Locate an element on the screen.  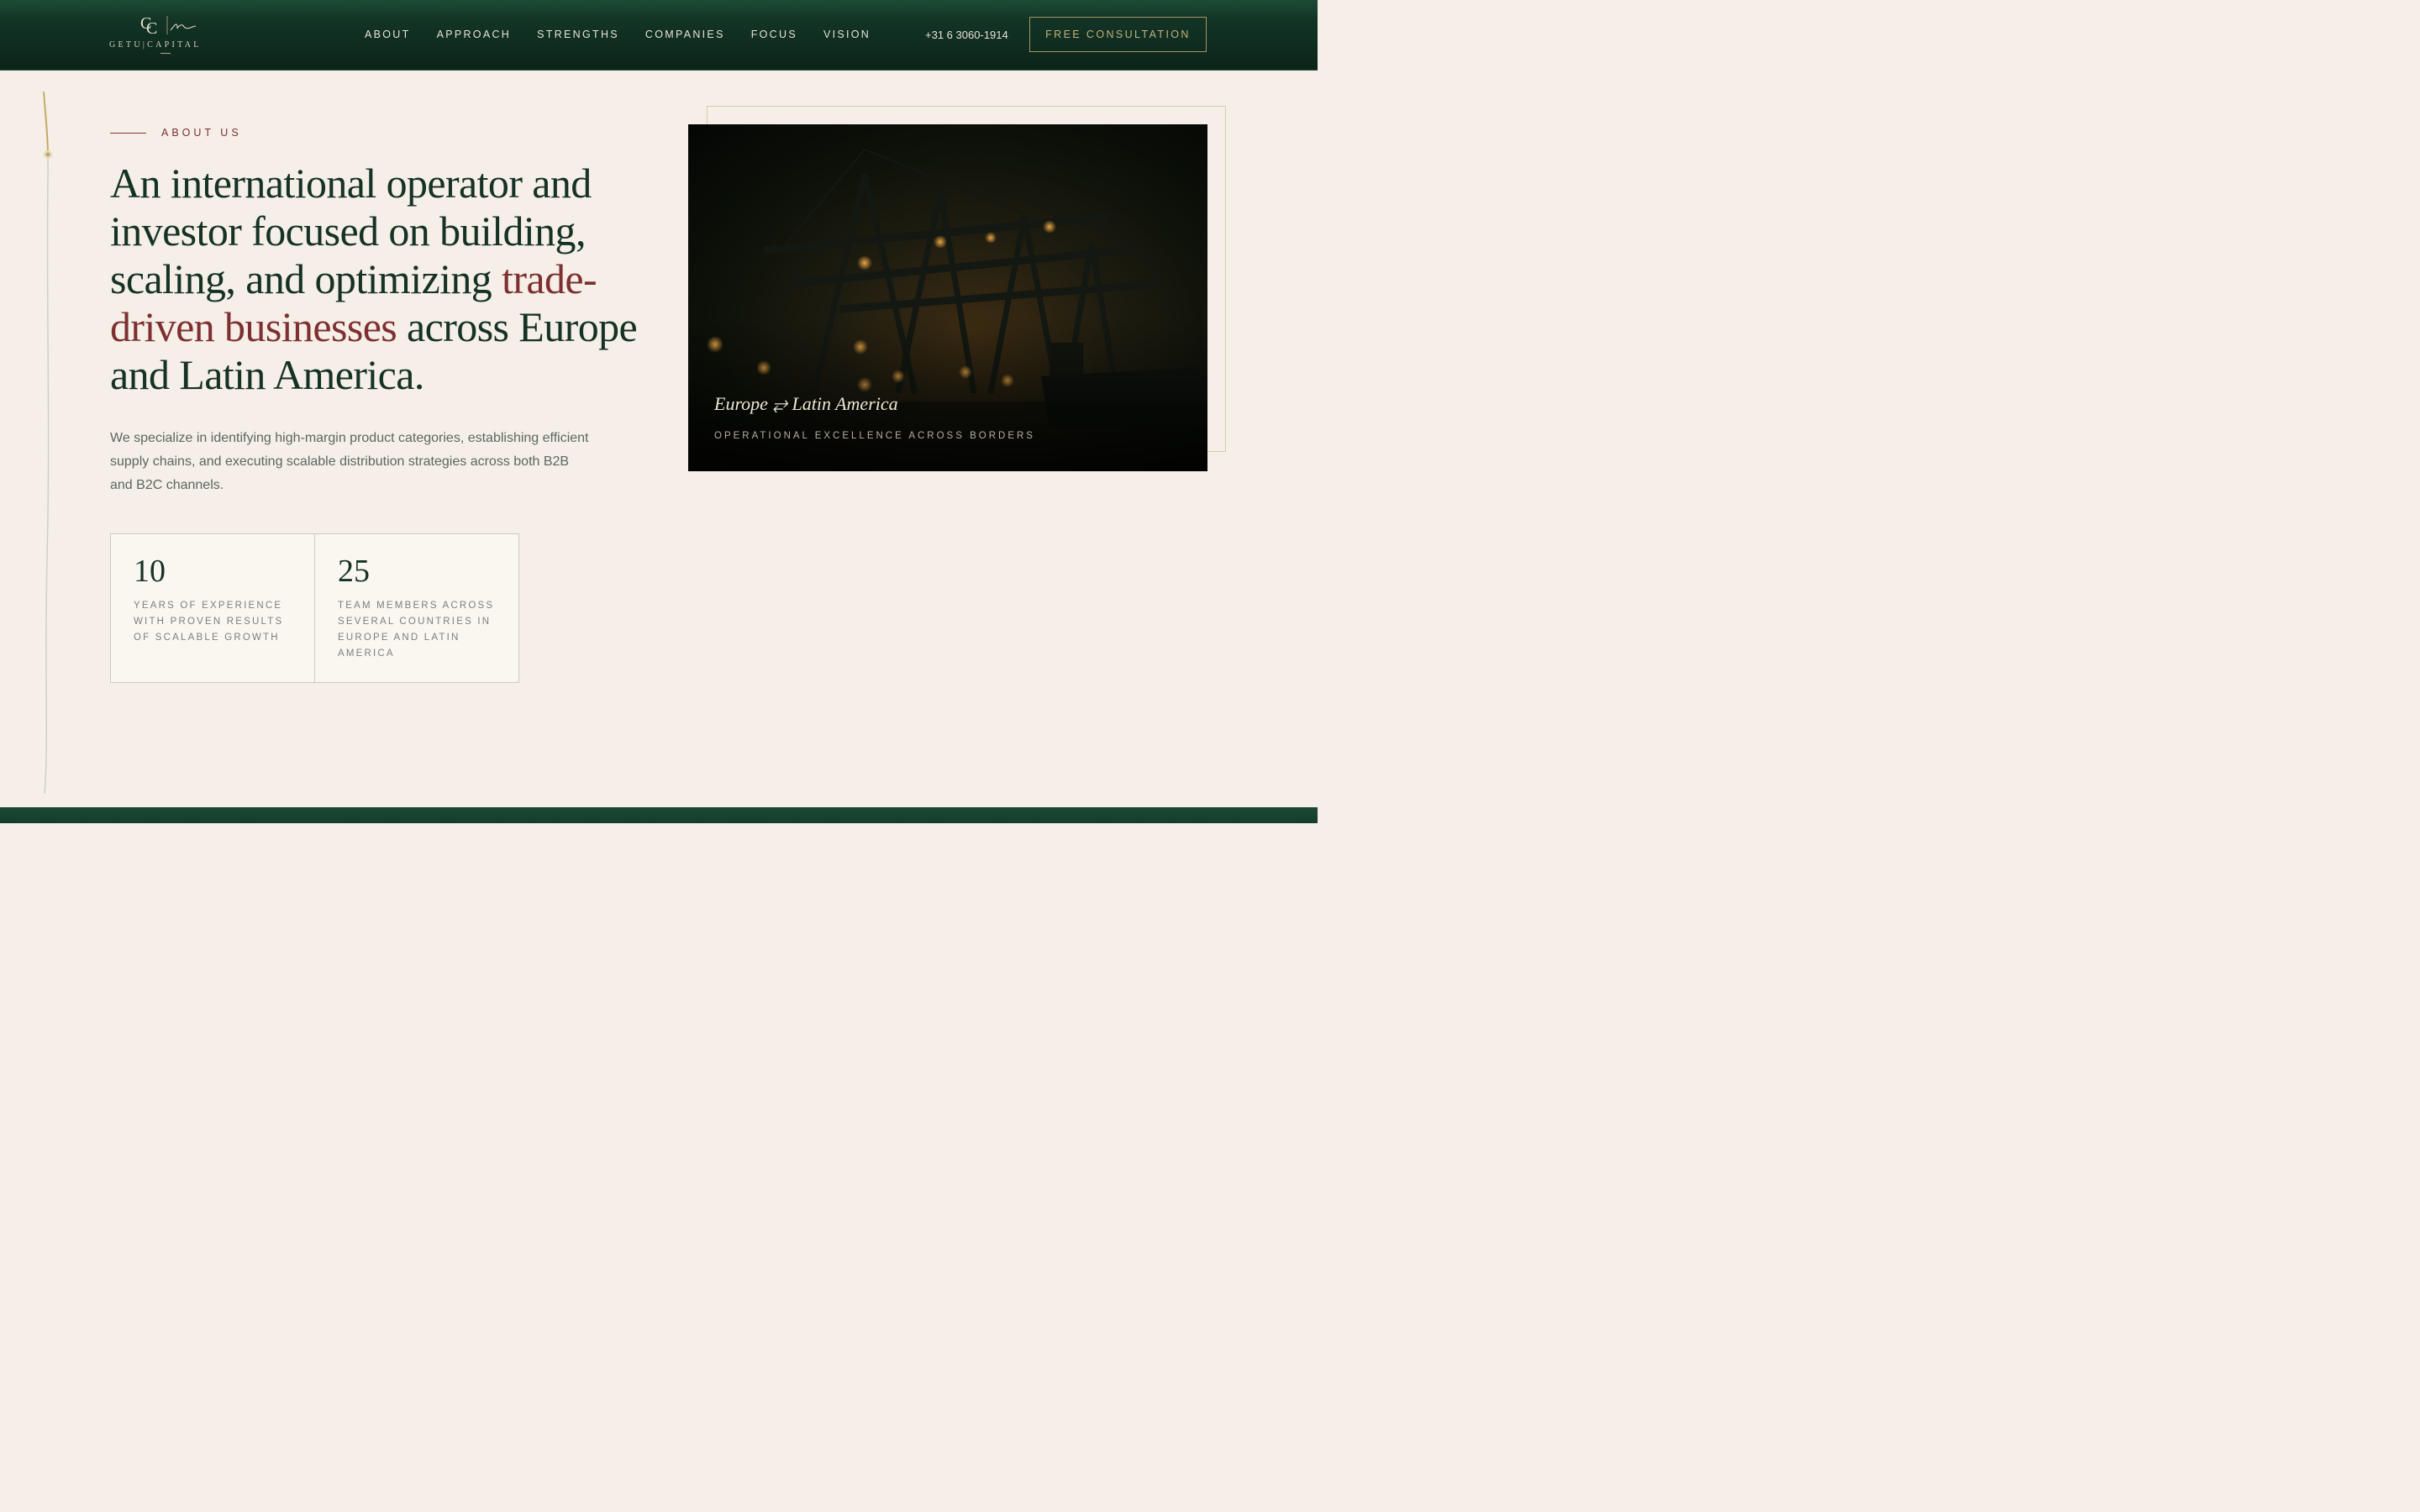
port-scene-illustration is located at coordinates (947, 310).